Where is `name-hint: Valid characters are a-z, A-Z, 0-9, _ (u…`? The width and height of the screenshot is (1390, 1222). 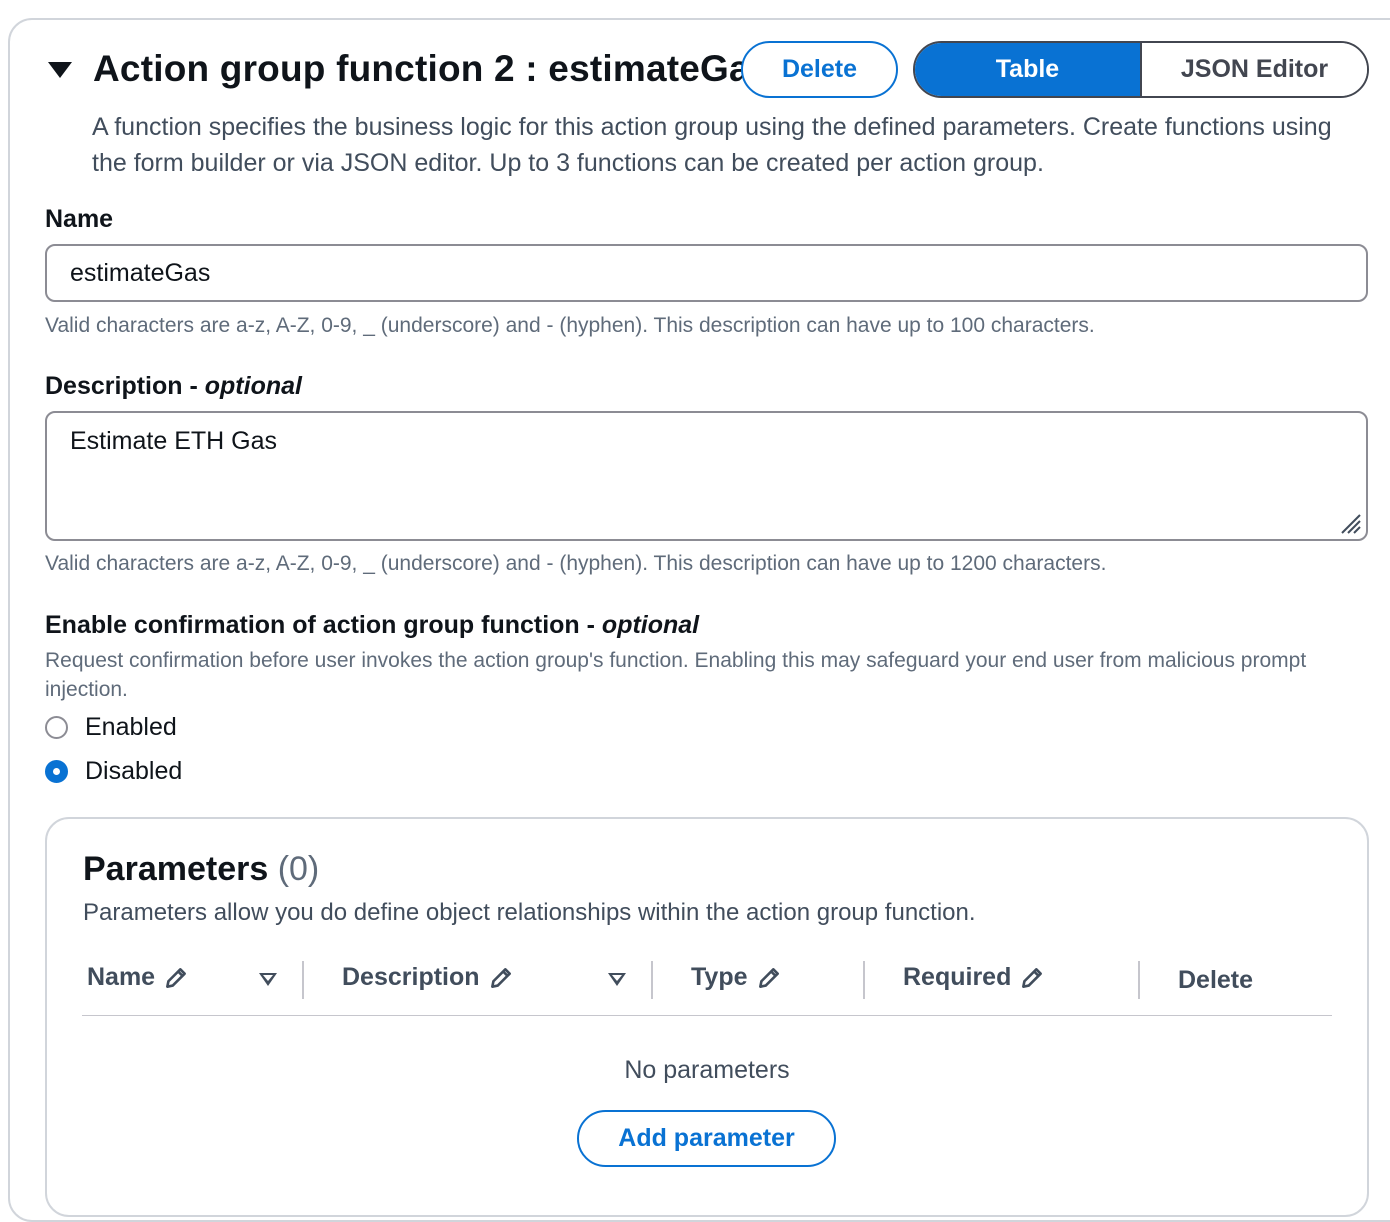 name-hint: Valid characters are a-z, A-Z, 0-9, _ (u… is located at coordinates (570, 325).